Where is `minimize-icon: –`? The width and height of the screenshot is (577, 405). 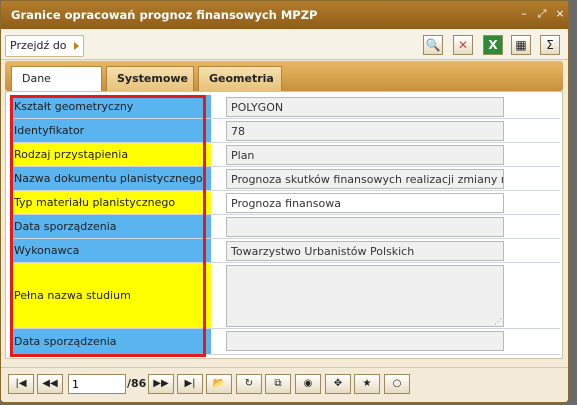 minimize-icon: – is located at coordinates (524, 14).